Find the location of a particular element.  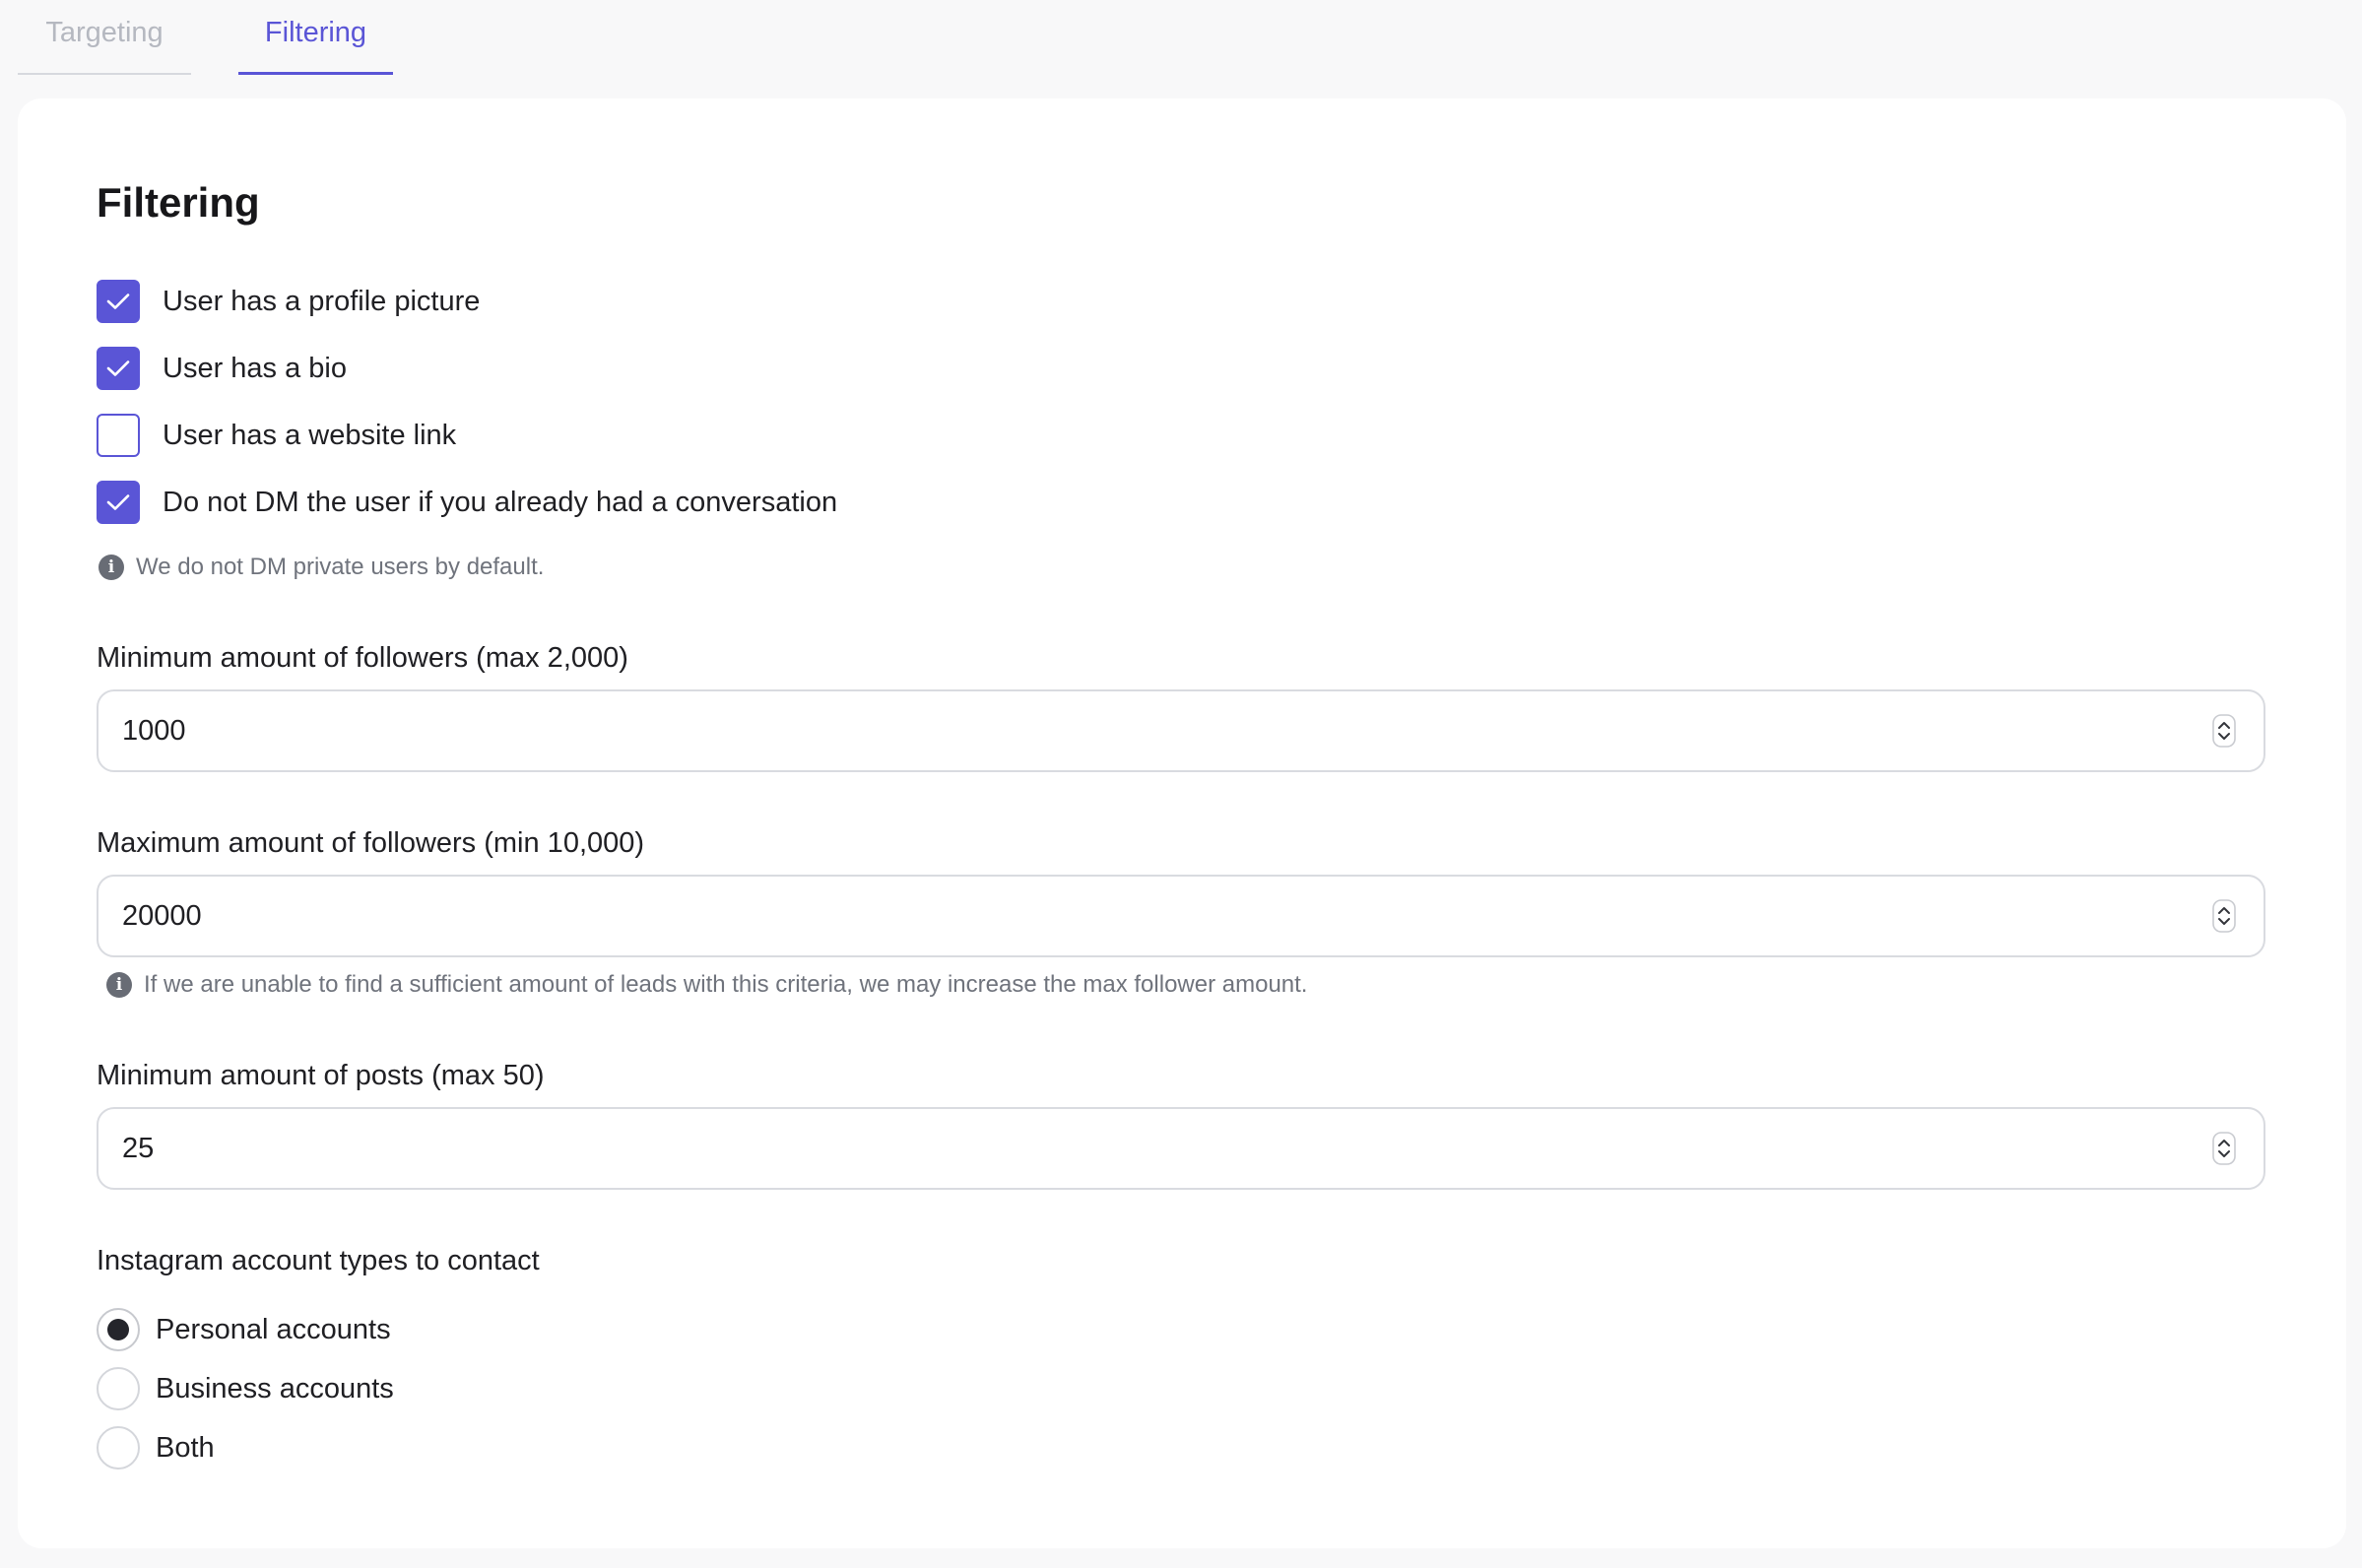

account-types-label: Instagram account types to contact is located at coordinates (318, 1260).